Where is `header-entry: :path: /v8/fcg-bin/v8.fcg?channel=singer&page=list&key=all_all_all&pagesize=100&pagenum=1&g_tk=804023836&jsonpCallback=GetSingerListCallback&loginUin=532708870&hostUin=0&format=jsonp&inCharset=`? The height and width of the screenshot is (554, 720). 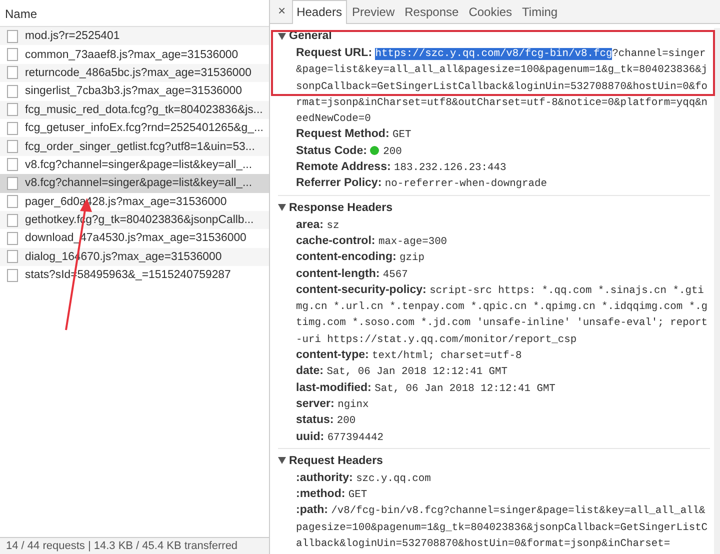 header-entry: :path: /v8/fcg-bin/v8.fcg?channel=singer&page=list&key=all_all_all&pagesize=100&pagenum=1&g_tk=804023836&jsonpCallback=GetSingerListCallback&loginUin=532708870&hostUin=0&format=jsonp&inCharset= is located at coordinates (502, 527).